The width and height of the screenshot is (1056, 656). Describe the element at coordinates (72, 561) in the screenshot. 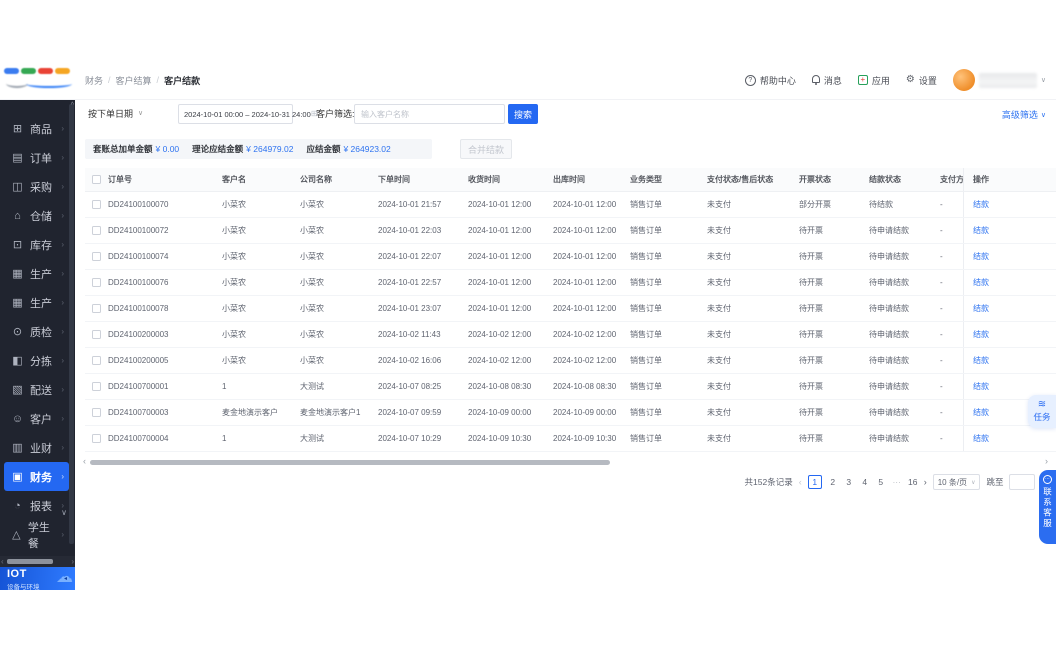

I see `scroll-right-icon` at that location.